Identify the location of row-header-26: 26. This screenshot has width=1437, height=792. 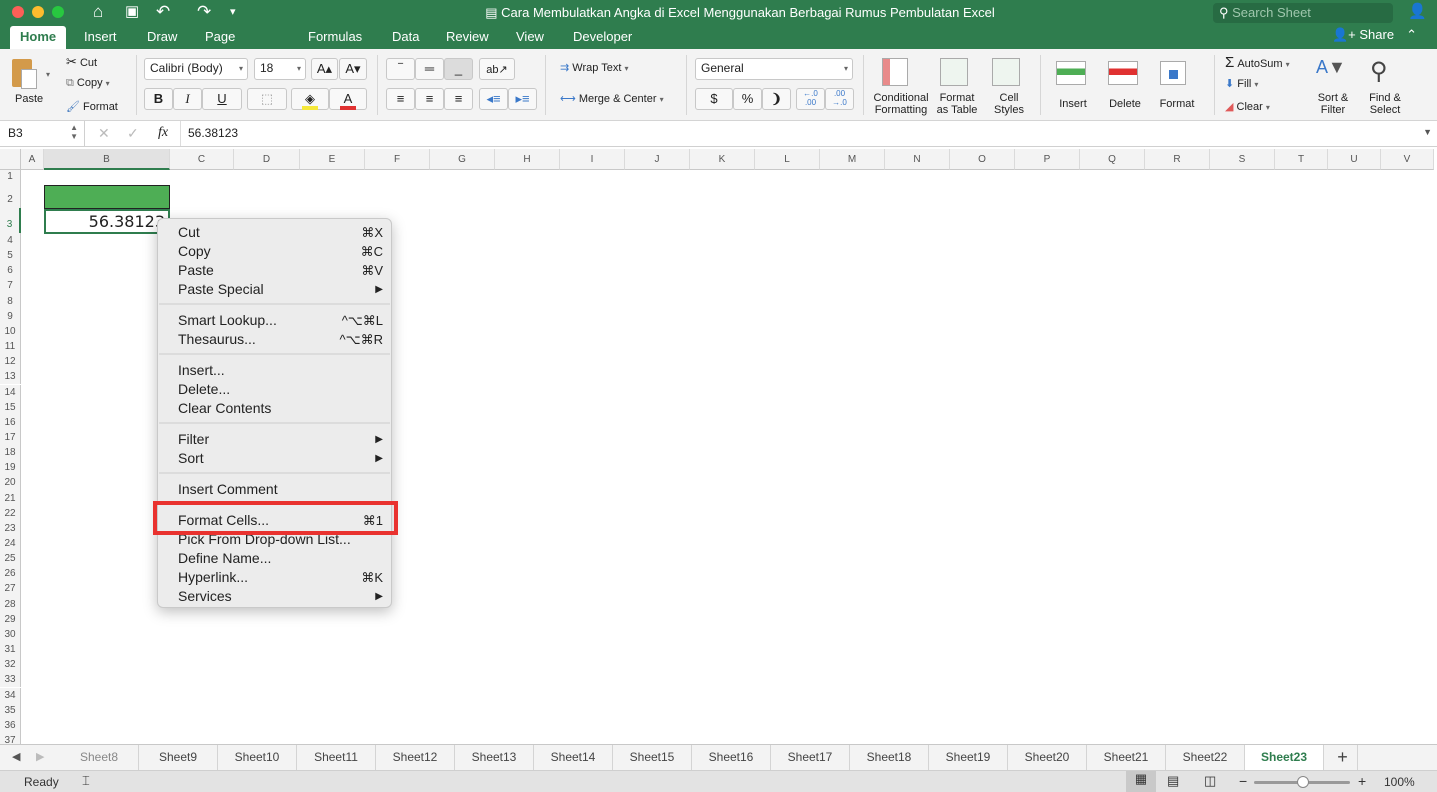
(10, 574).